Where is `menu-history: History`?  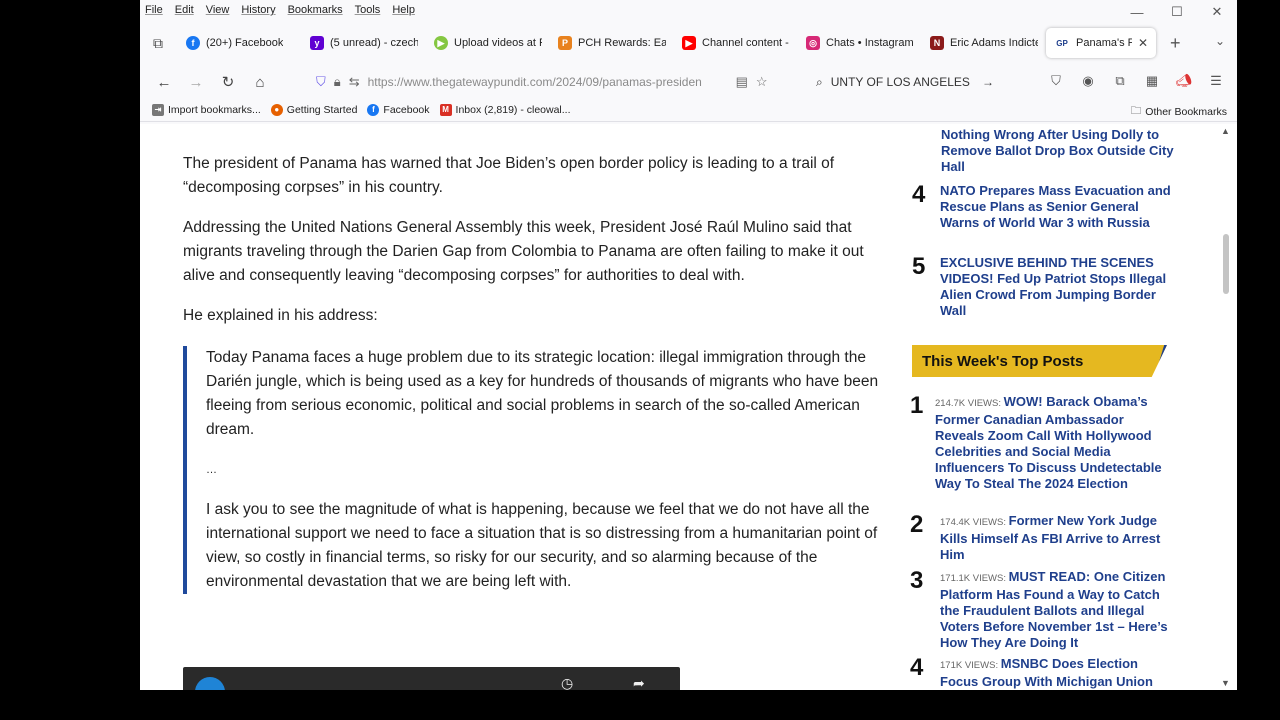 menu-history: History is located at coordinates (258, 10).